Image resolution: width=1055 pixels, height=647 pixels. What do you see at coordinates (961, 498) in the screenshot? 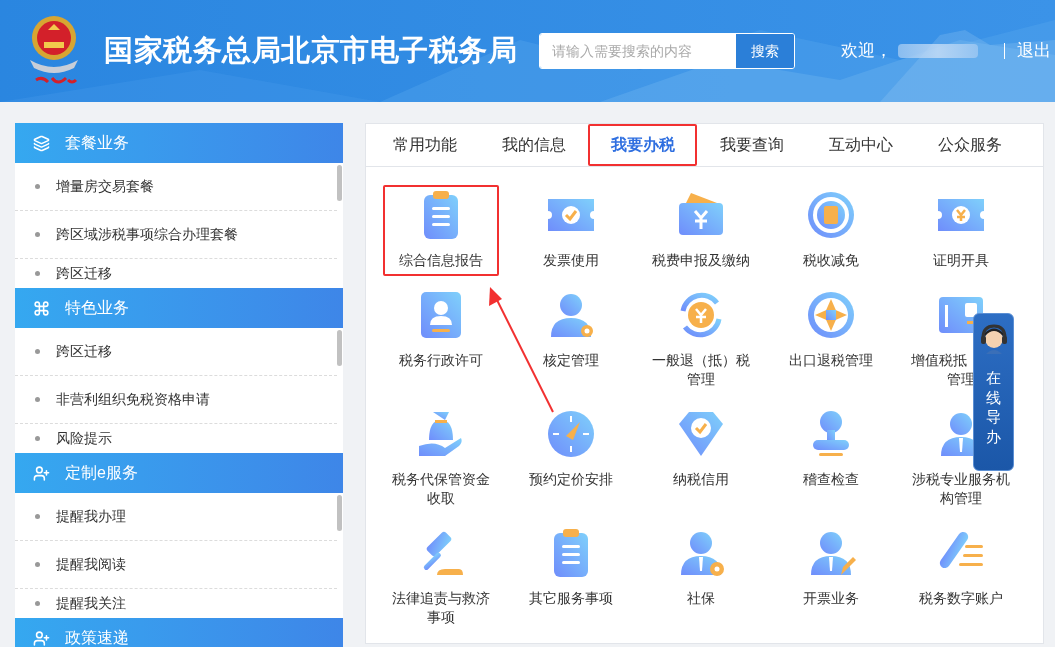
I see `tile-label: 构管理` at bounding box center [961, 498].